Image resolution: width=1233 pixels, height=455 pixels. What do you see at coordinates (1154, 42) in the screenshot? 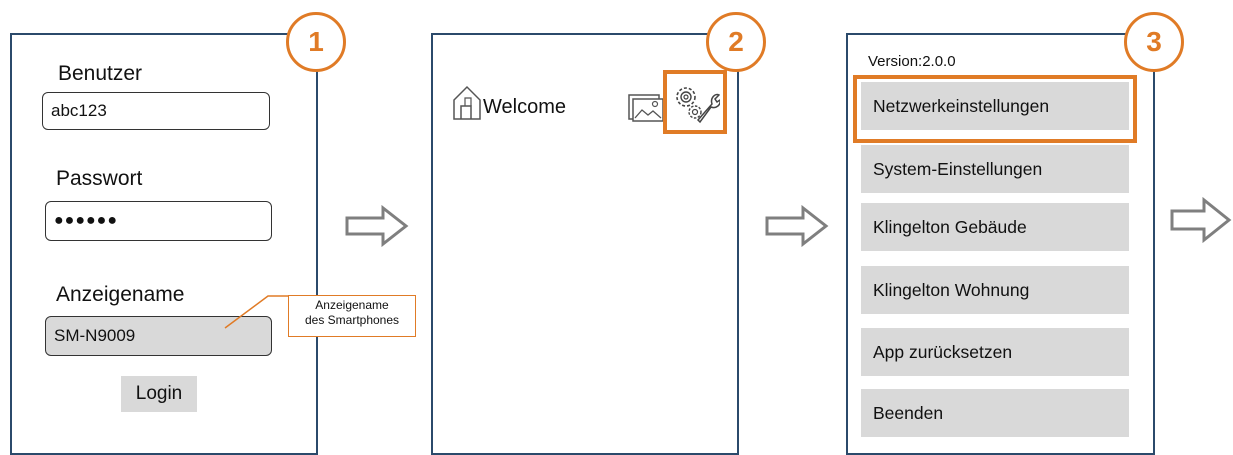
I see `step-badge-3: 3` at bounding box center [1154, 42].